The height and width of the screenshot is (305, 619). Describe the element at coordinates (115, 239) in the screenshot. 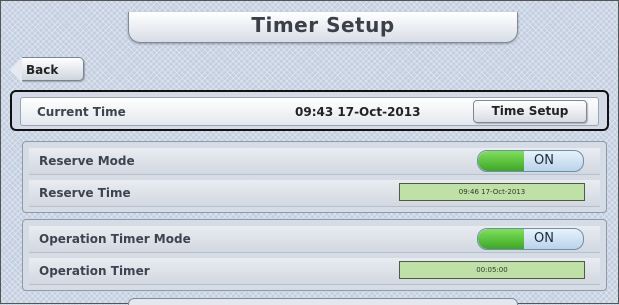

I see `operation-mode-label: Operation Timer Mode` at that location.